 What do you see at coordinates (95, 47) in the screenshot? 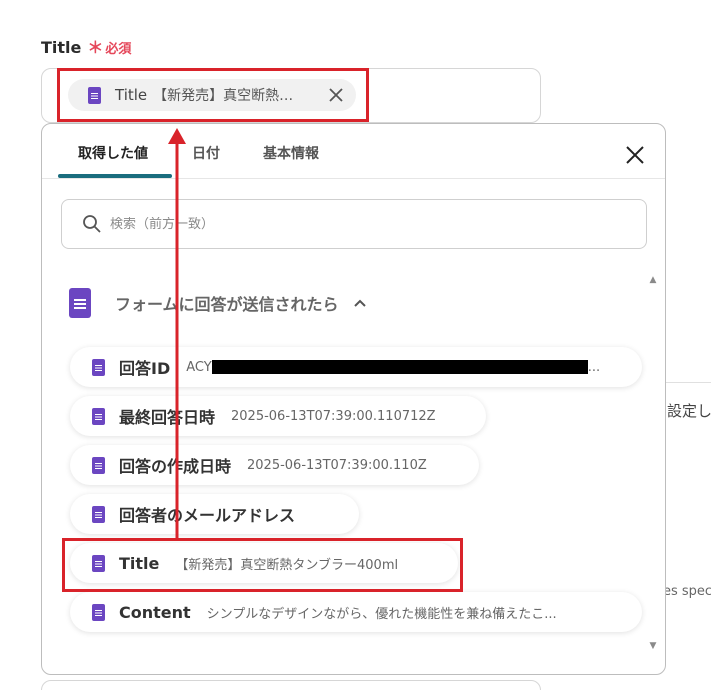
I see `required-star: ＊` at bounding box center [95, 47].